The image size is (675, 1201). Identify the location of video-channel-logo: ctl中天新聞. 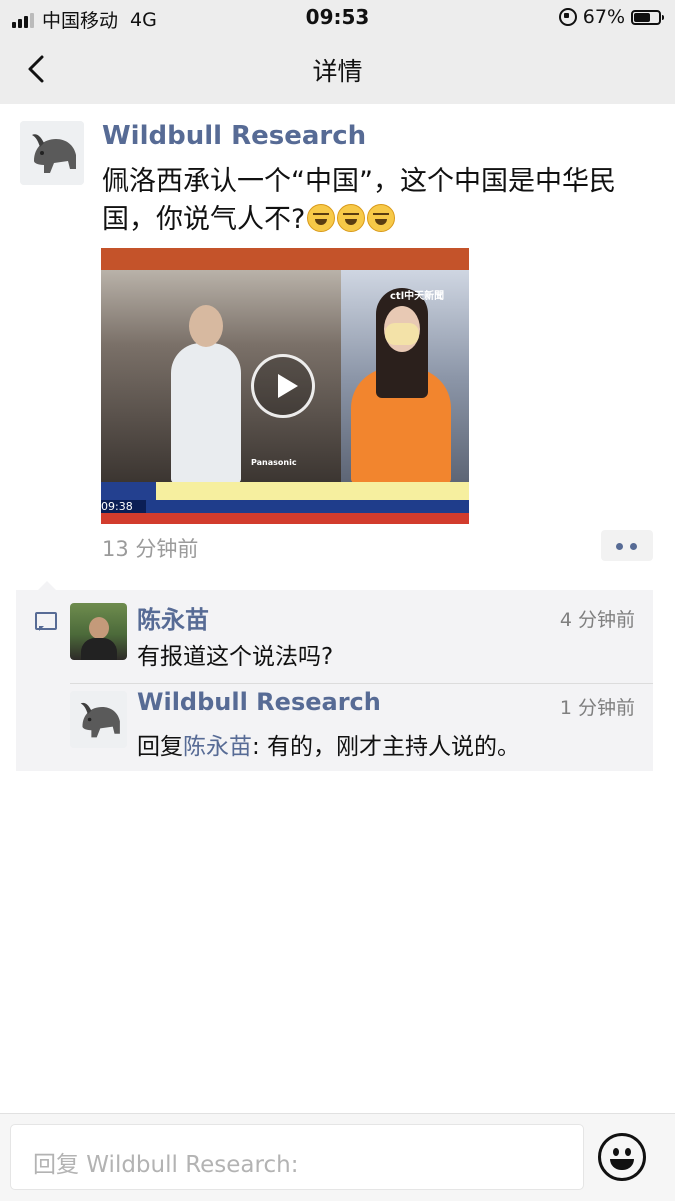
(417, 296).